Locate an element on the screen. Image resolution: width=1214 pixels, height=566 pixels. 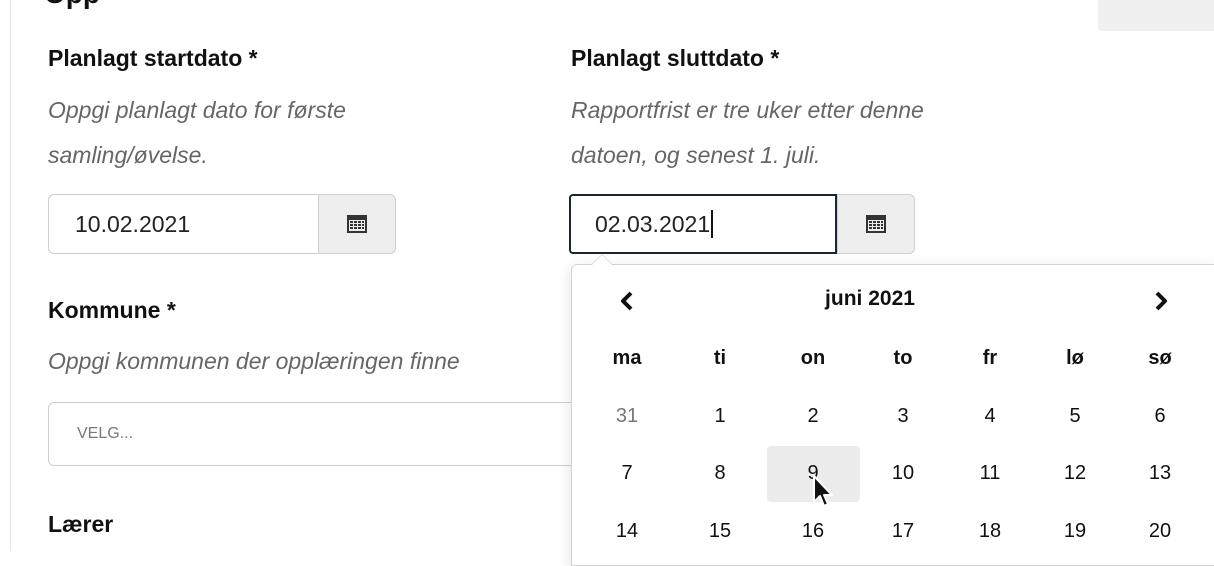
day-cell: 11 is located at coordinates (990, 473).